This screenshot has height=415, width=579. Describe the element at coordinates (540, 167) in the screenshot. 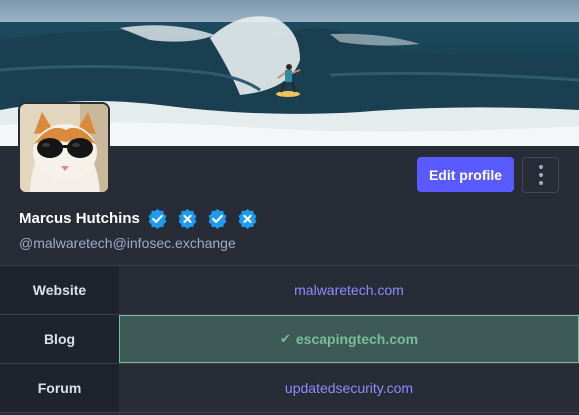

I see `kebab-menu-icon` at that location.